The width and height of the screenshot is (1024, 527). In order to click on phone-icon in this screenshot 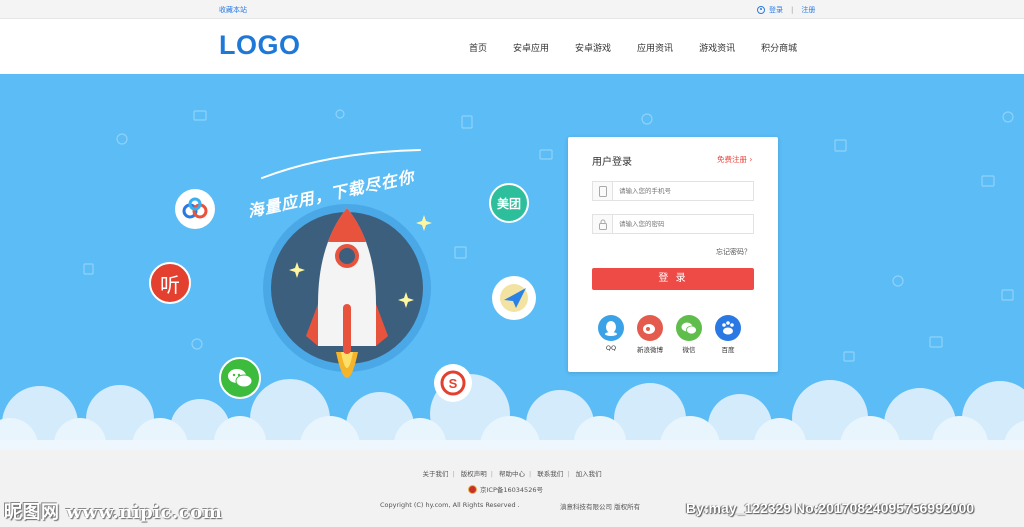, I will do `click(603, 191)`.